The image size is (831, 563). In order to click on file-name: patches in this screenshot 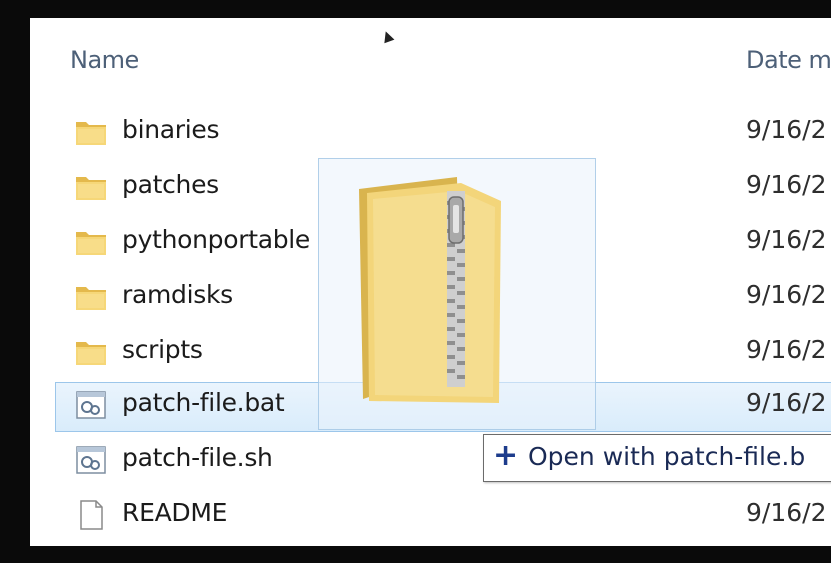, I will do `click(170, 184)`.